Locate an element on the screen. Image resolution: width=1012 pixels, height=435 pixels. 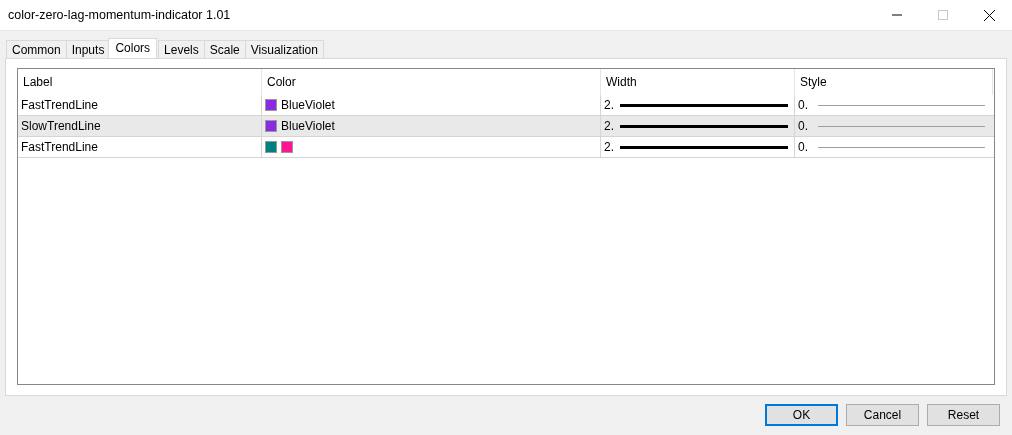
dialog-button: Cancel is located at coordinates (882, 415).